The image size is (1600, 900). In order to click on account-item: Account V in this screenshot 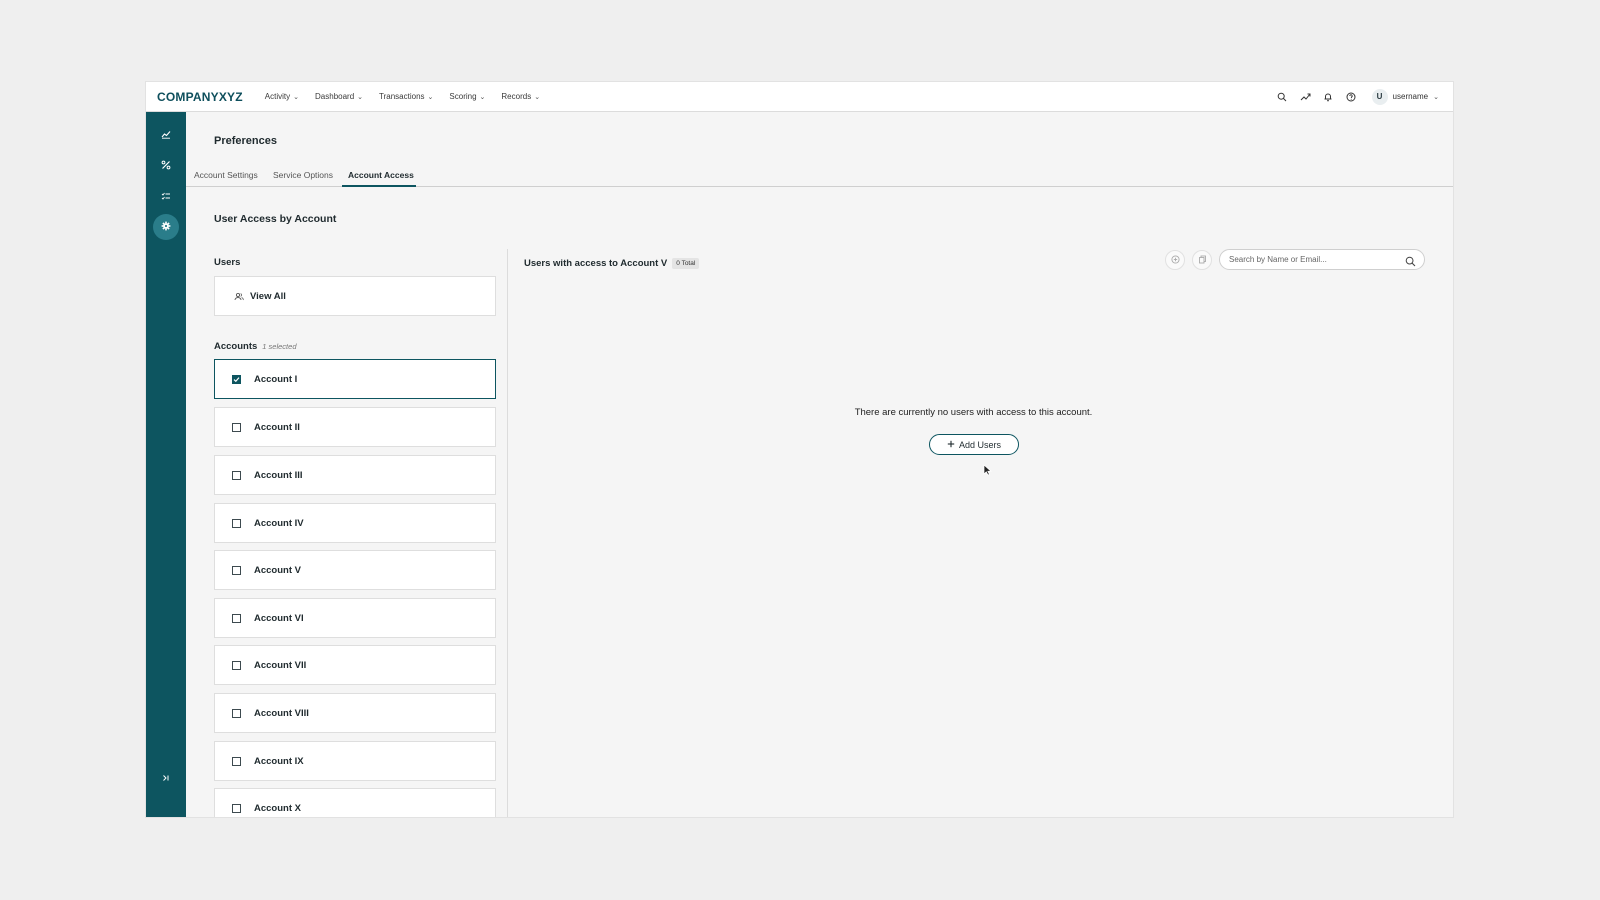, I will do `click(355, 570)`.